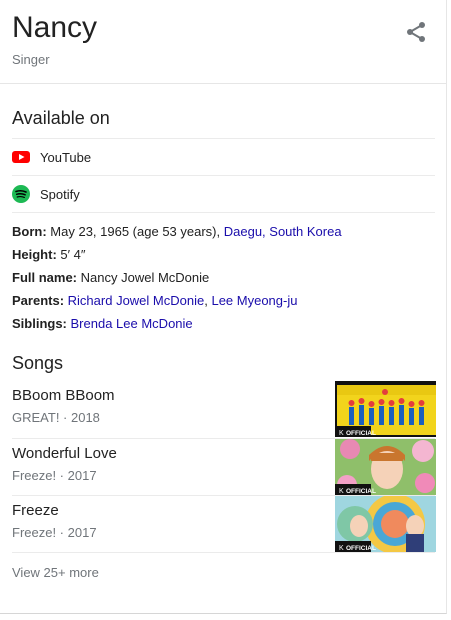 This screenshot has width=451, height=620. What do you see at coordinates (29, 231) in the screenshot?
I see `fact-label: Born:` at bounding box center [29, 231].